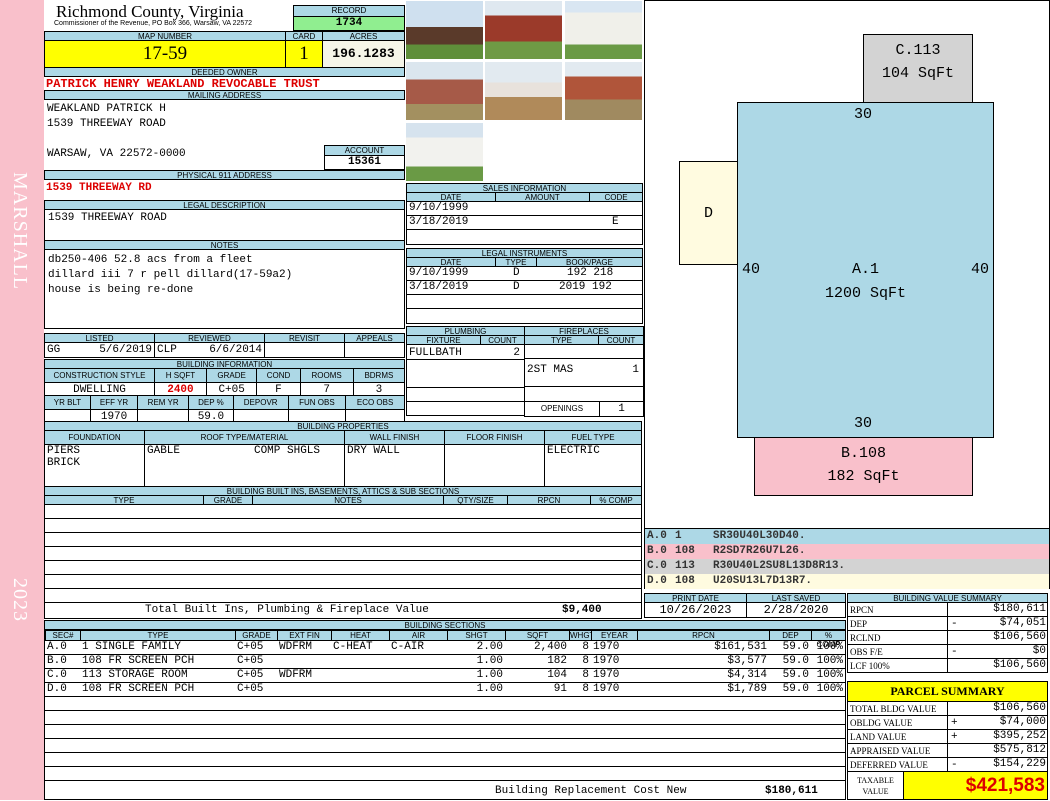 The image size is (1050, 801). What do you see at coordinates (54, 350) in the screenshot?
I see `listed-by: GG` at bounding box center [54, 350].